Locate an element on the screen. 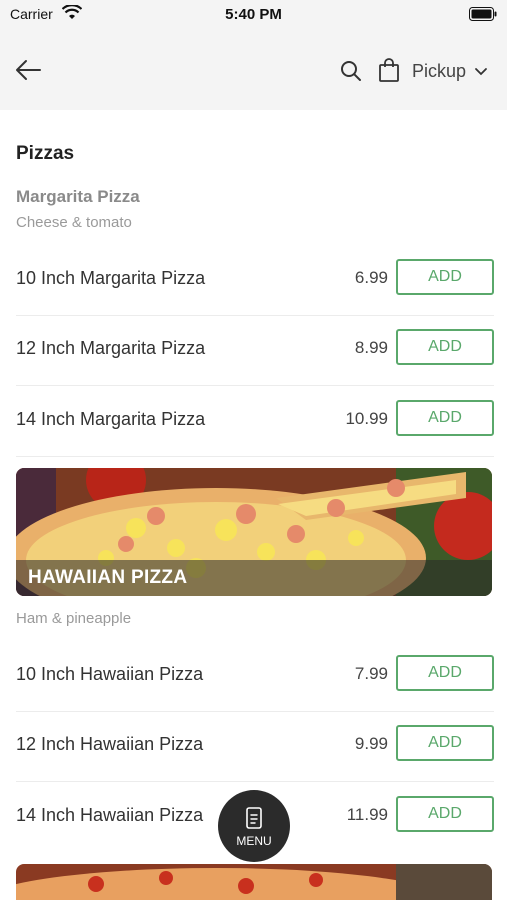 This screenshot has width=507, height=900. menu-item-row: 10 Inch Margarita Pizza 6.99 ADD is located at coordinates (255, 281).